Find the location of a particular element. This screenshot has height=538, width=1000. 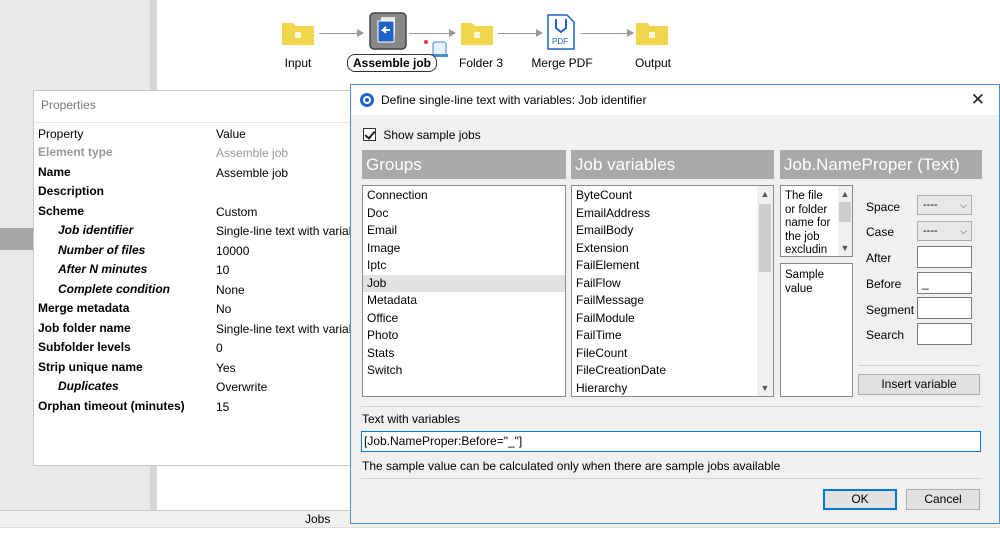

property-key: Name is located at coordinates (54, 171).